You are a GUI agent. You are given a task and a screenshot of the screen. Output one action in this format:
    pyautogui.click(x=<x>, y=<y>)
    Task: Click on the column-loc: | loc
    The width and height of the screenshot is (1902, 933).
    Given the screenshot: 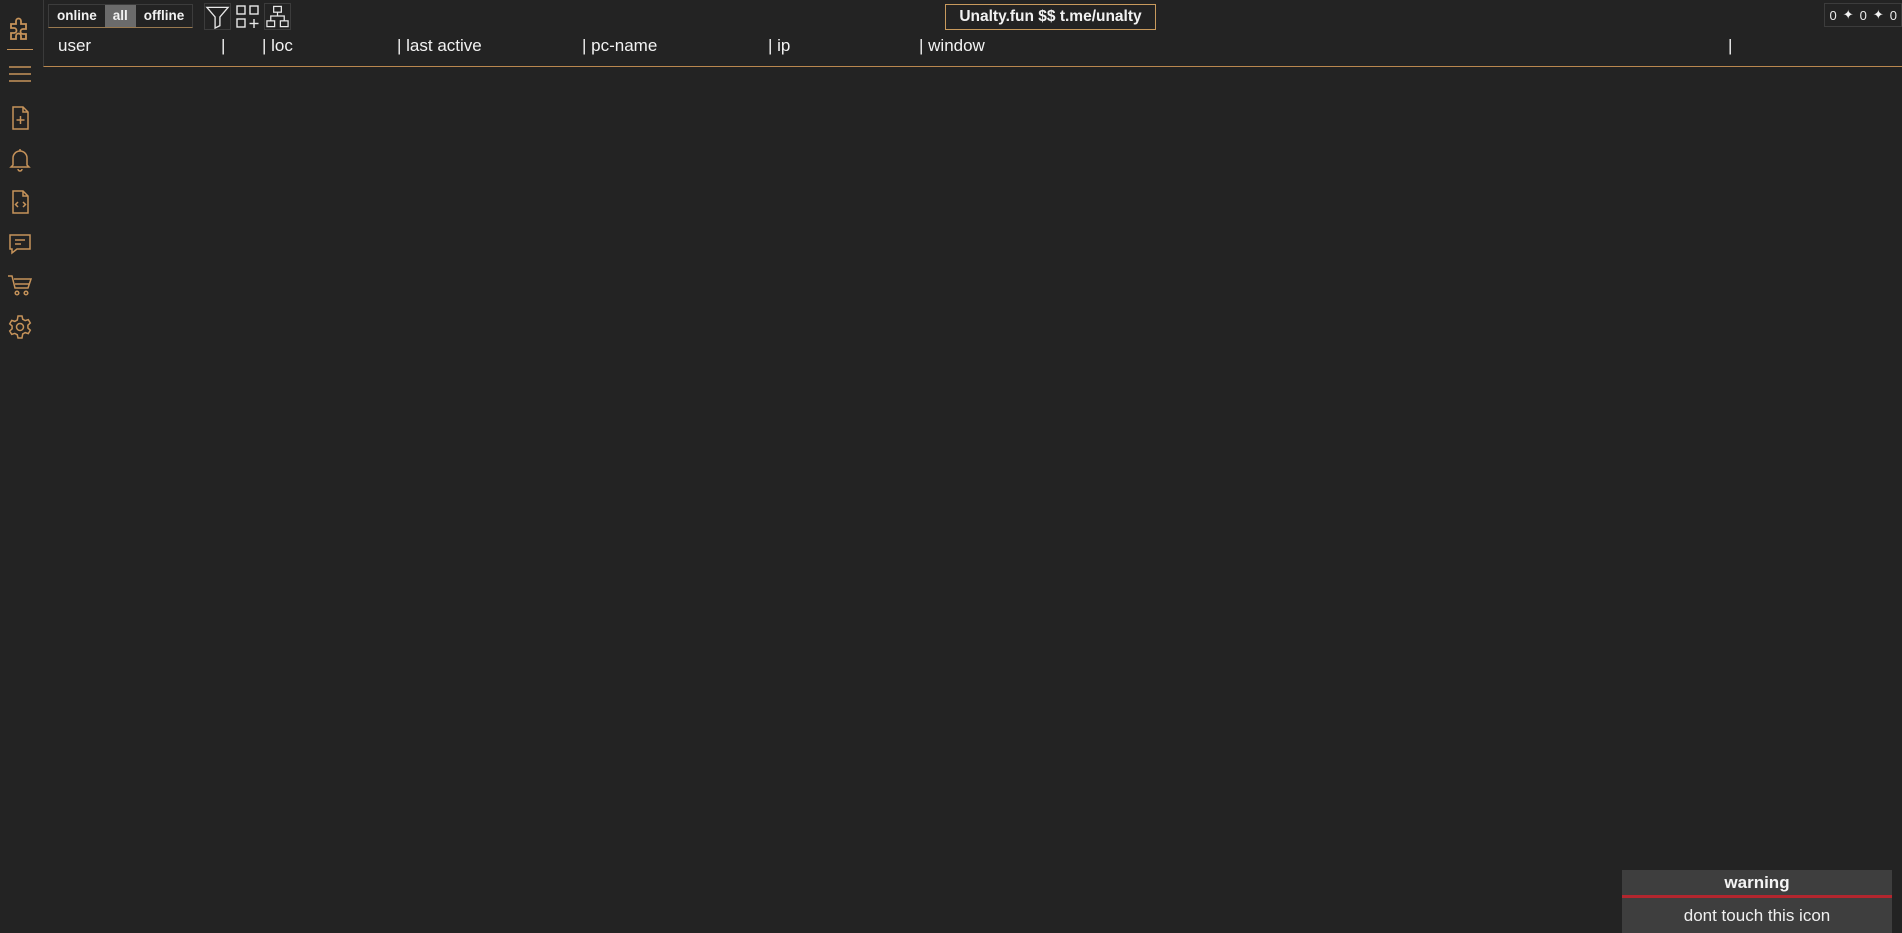 What is the action you would take?
    pyautogui.click(x=277, y=46)
    